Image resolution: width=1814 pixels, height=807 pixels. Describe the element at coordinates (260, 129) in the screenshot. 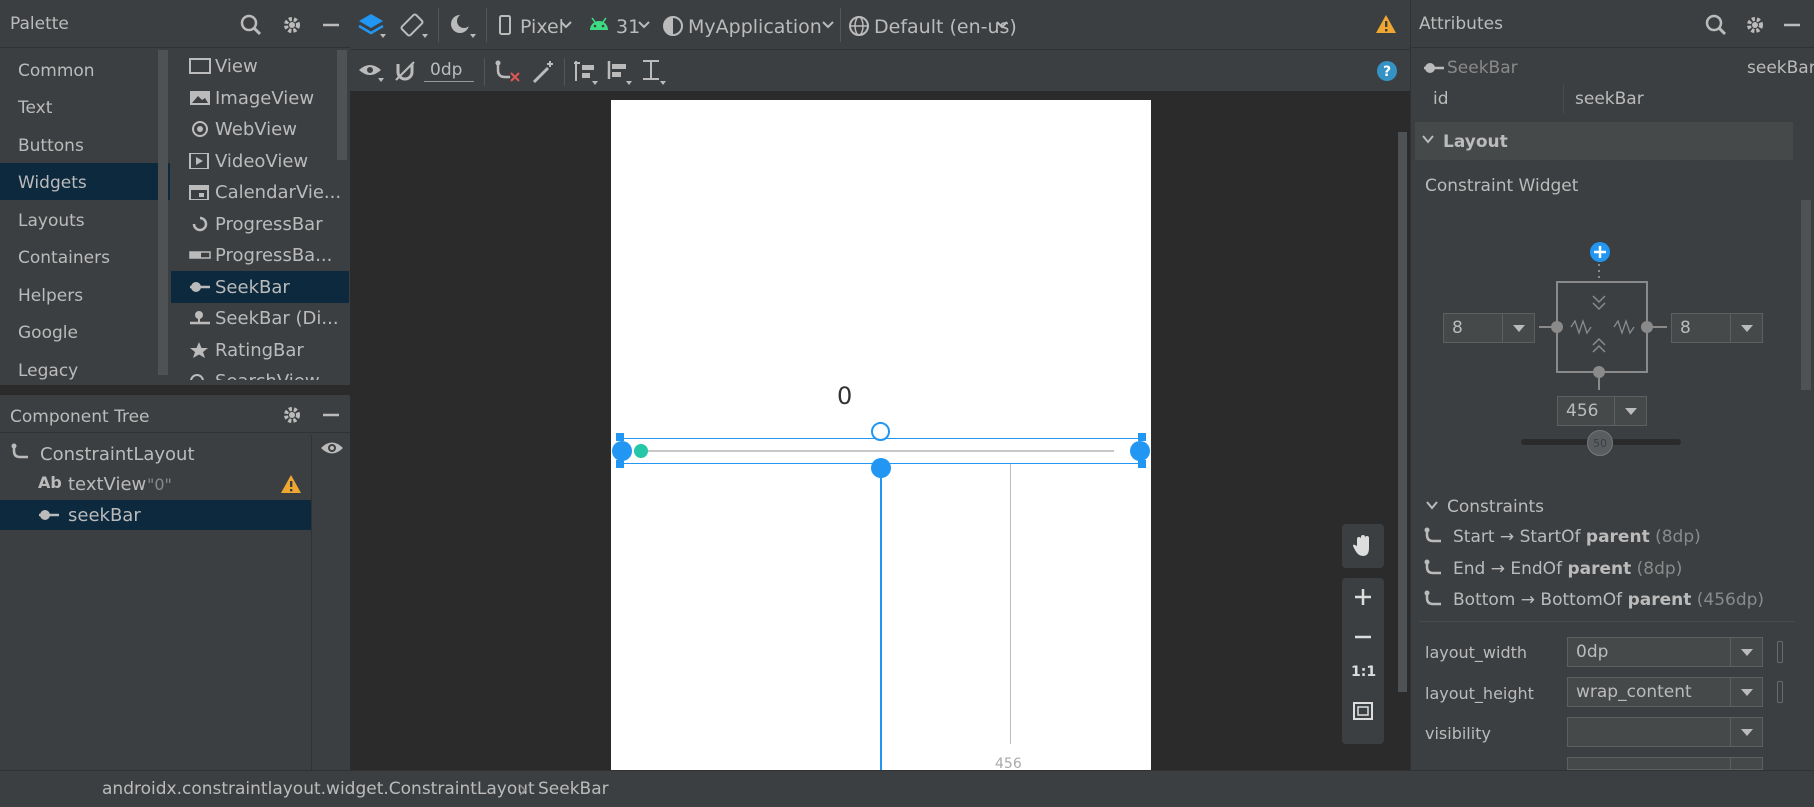

I see `widget-webview: WebView` at that location.